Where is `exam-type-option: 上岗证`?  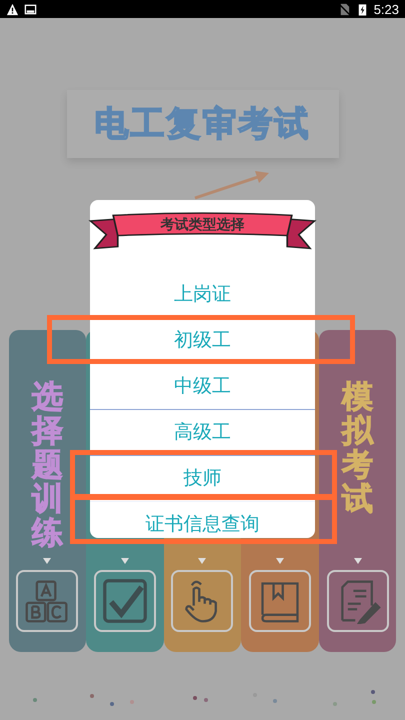 exam-type-option: 上岗证 is located at coordinates (202, 294).